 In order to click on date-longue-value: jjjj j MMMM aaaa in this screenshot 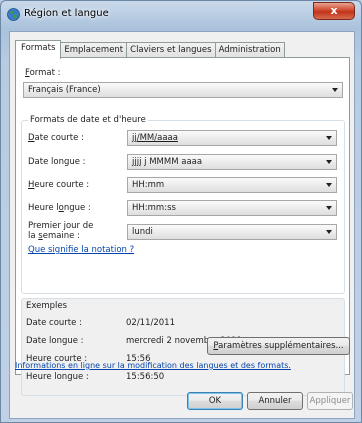, I will do `click(167, 162)`.